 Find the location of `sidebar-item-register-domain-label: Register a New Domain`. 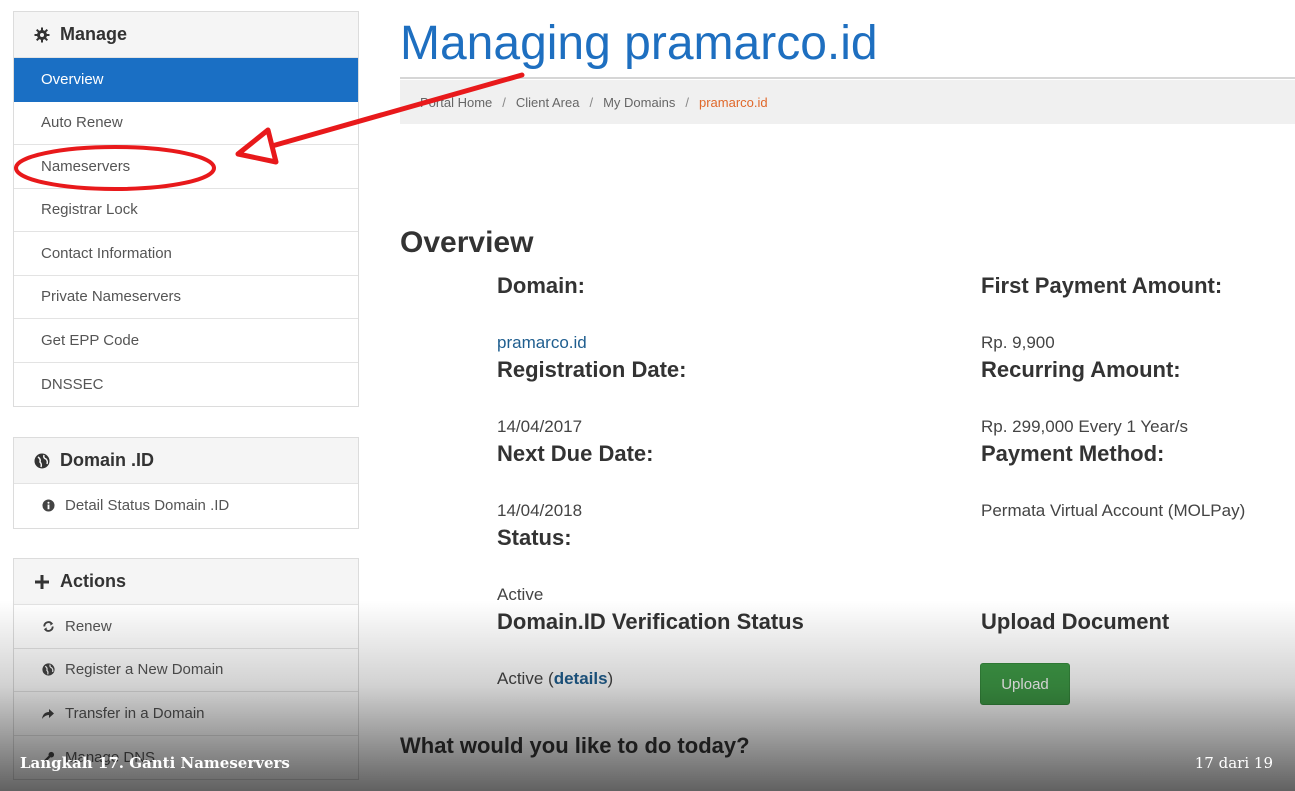

sidebar-item-register-domain-label: Register a New Domain is located at coordinates (144, 670).